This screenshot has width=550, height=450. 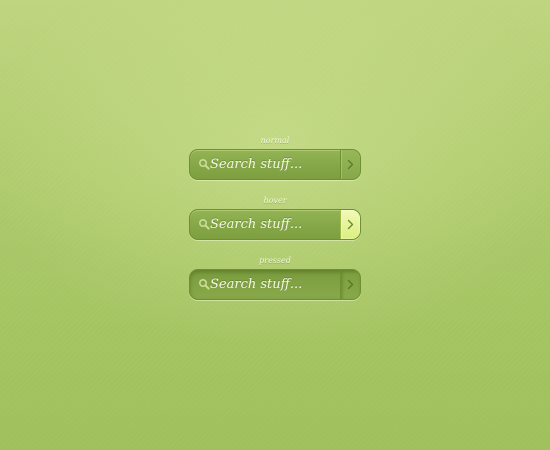 I want to click on search-input-hover, so click(x=274, y=224).